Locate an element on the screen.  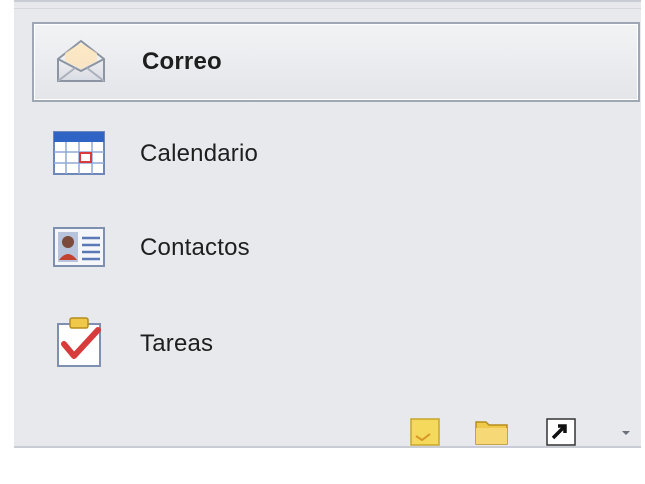
nav-item-label: Tareas is located at coordinates (177, 343).